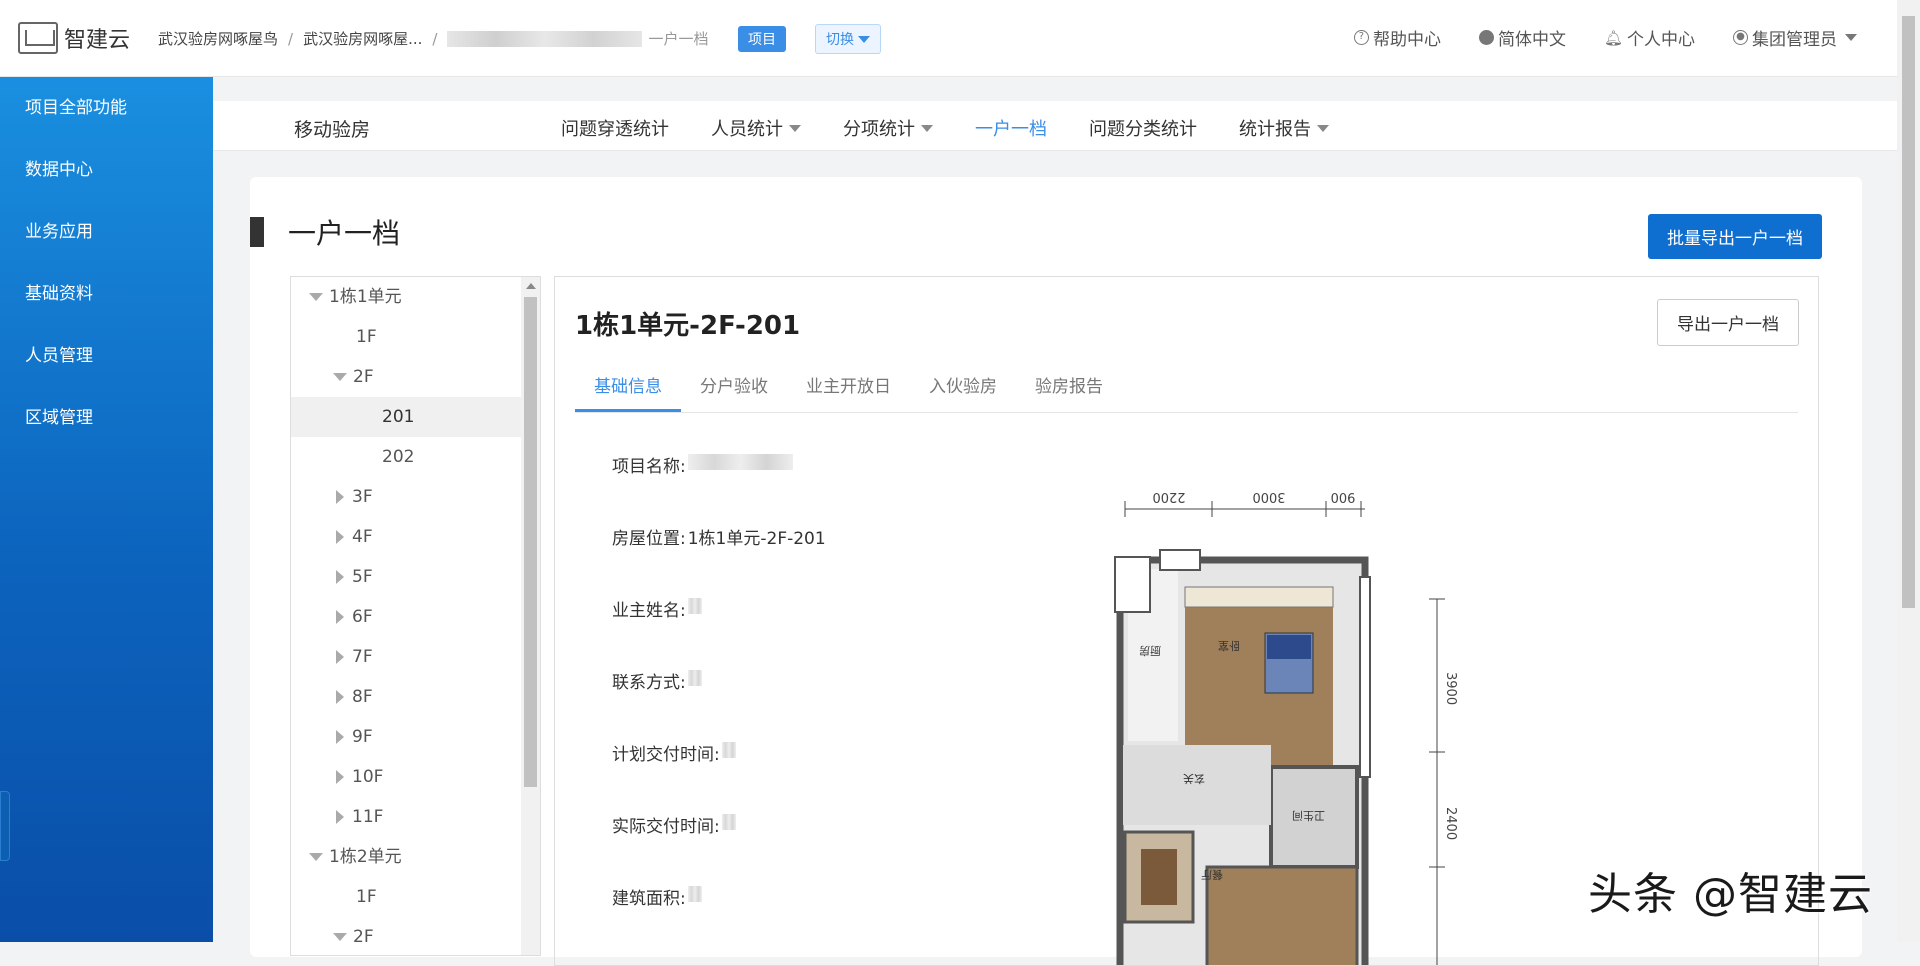  What do you see at coordinates (433, 38) in the screenshot?
I see `breadcrumb: 武汉验房网啄屋鸟 / 武汉验房网啄屋... / 一户一档` at bounding box center [433, 38].